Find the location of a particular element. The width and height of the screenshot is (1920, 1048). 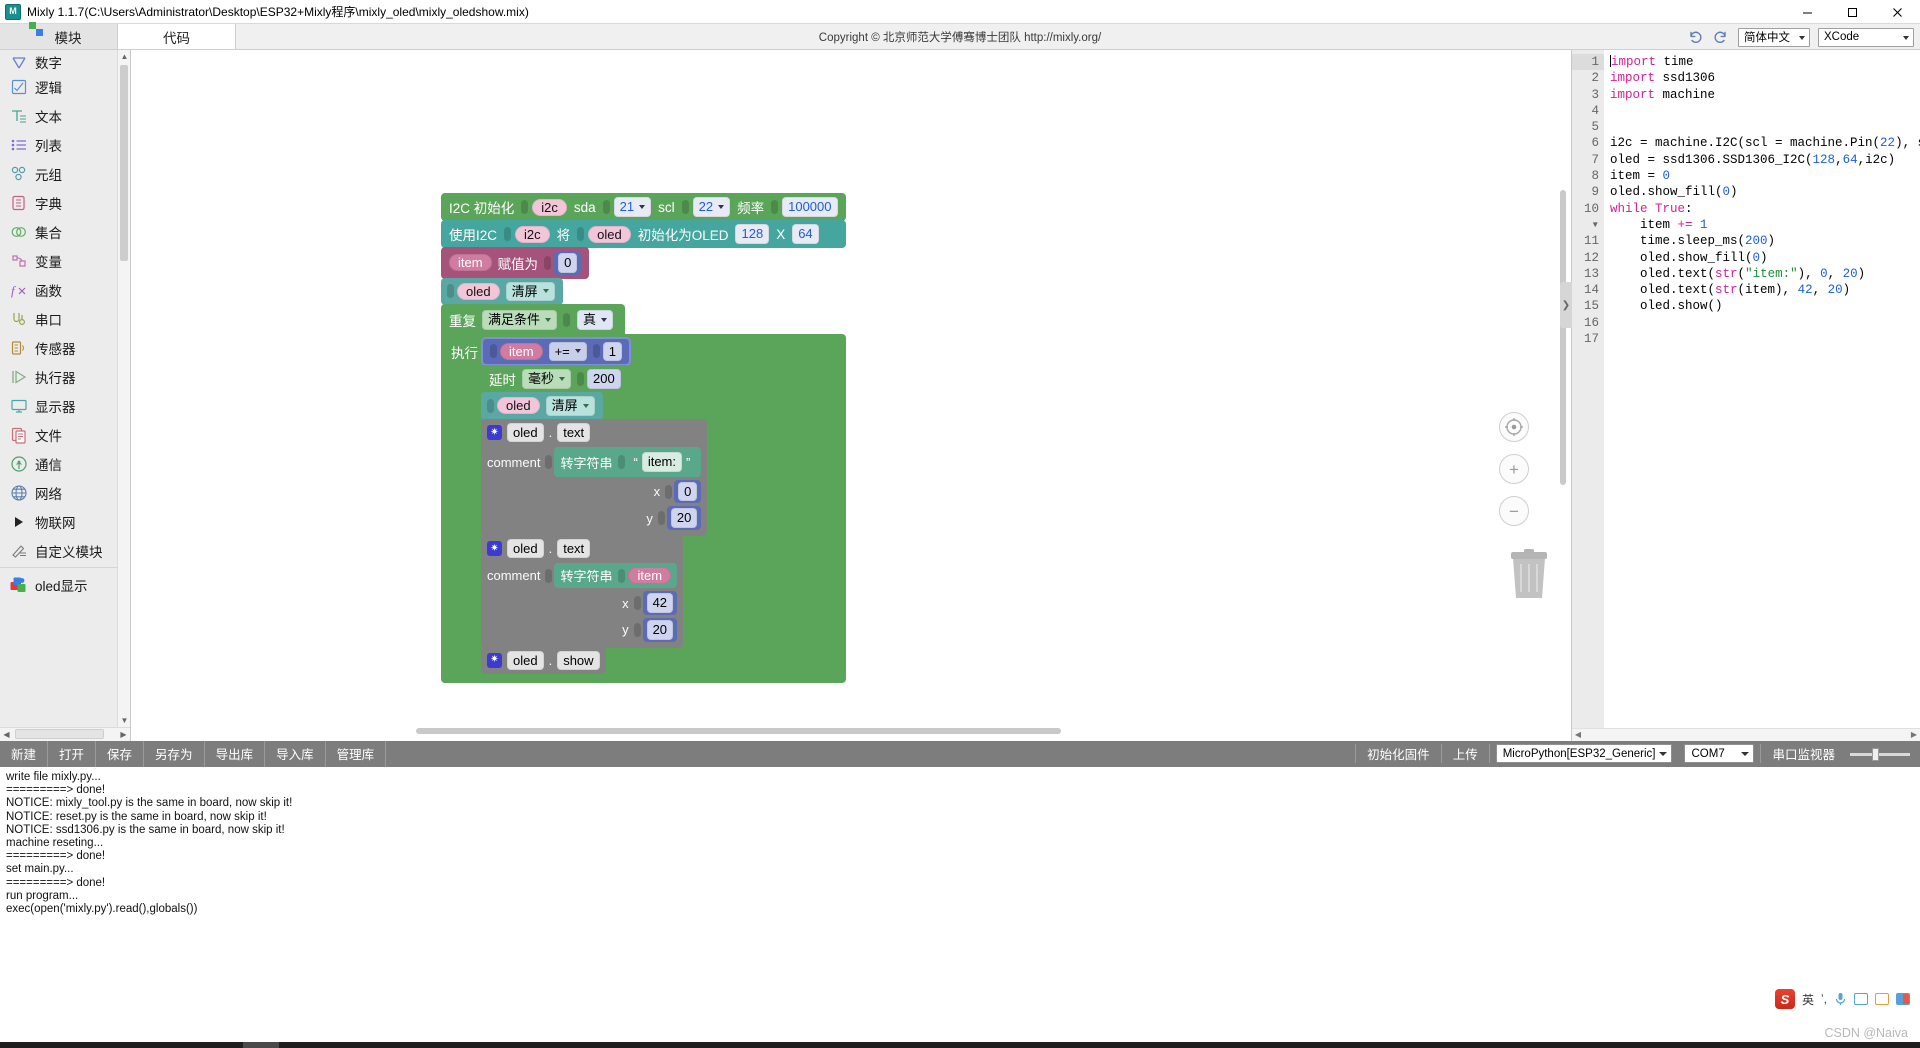

set-item-value-block: 0 is located at coordinates (568, 263).